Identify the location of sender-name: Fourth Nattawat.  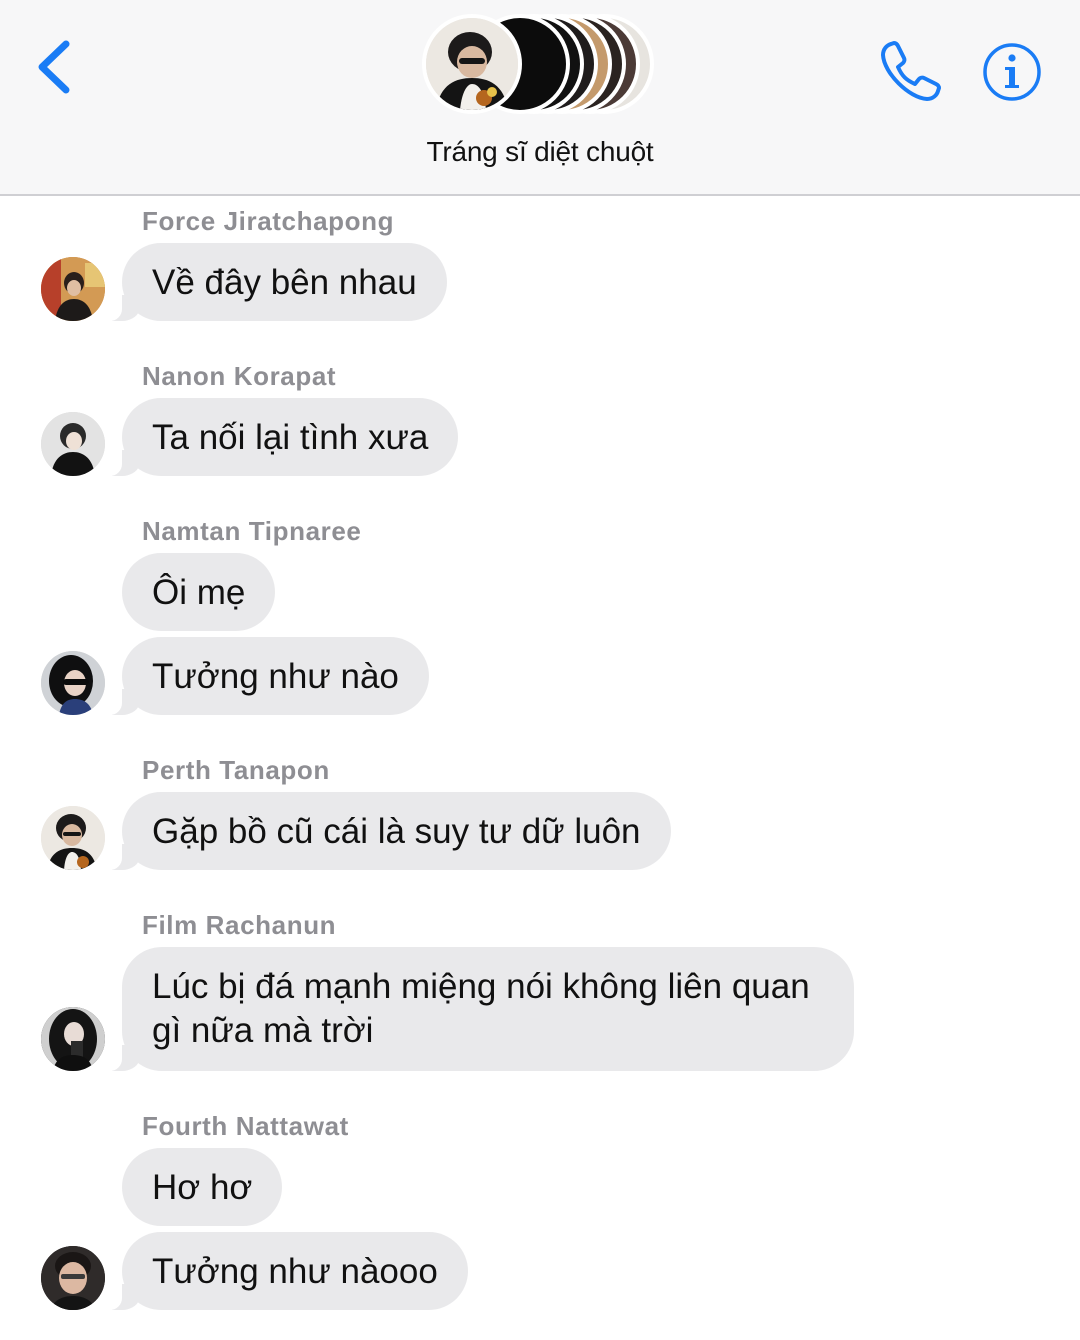
(245, 1126).